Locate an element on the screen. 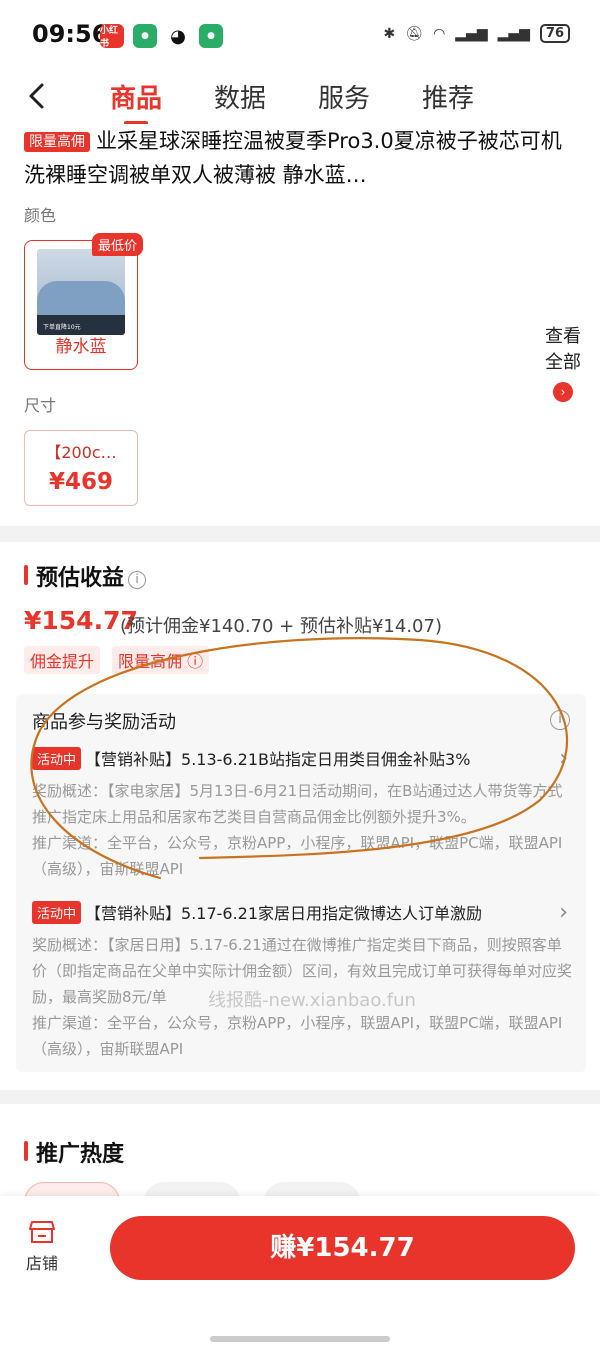 Image resolution: width=600 pixels, height=1354 pixels. thumbnail-caption: 下单直降10元 is located at coordinates (62, 327).